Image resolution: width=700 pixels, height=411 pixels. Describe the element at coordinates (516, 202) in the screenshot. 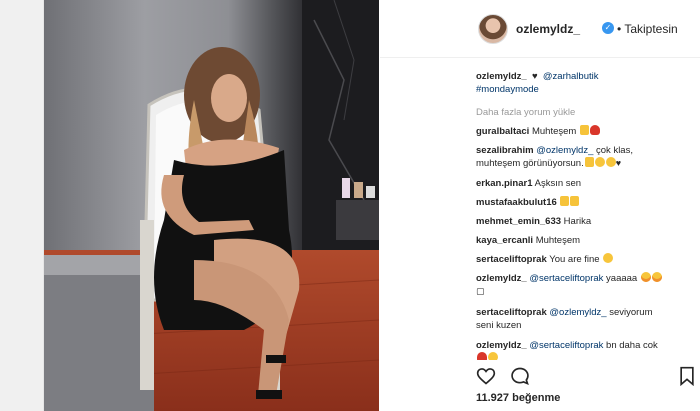

I see `comment-username: mustafaakbulut16` at that location.